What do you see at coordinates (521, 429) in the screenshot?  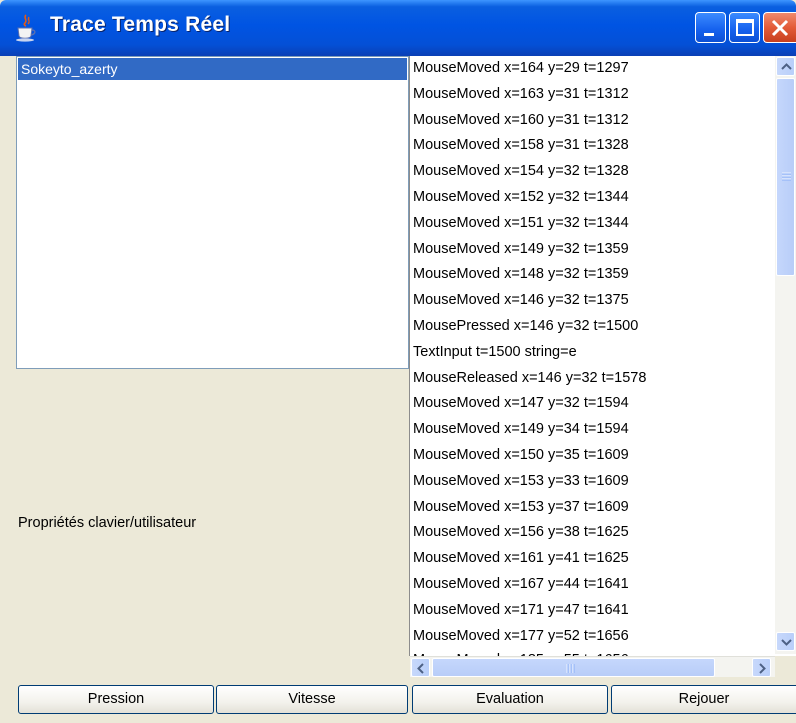 I see `log-line: MouseMoved x=149 y=34 t=1594` at bounding box center [521, 429].